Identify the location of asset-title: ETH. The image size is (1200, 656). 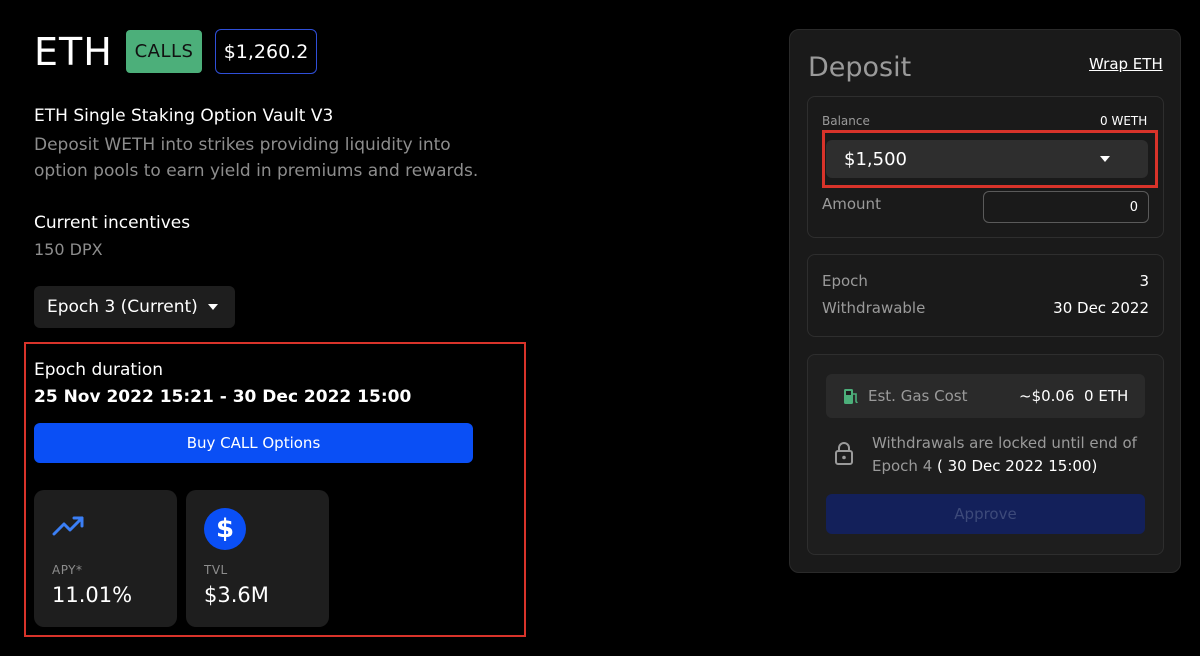
(73, 52).